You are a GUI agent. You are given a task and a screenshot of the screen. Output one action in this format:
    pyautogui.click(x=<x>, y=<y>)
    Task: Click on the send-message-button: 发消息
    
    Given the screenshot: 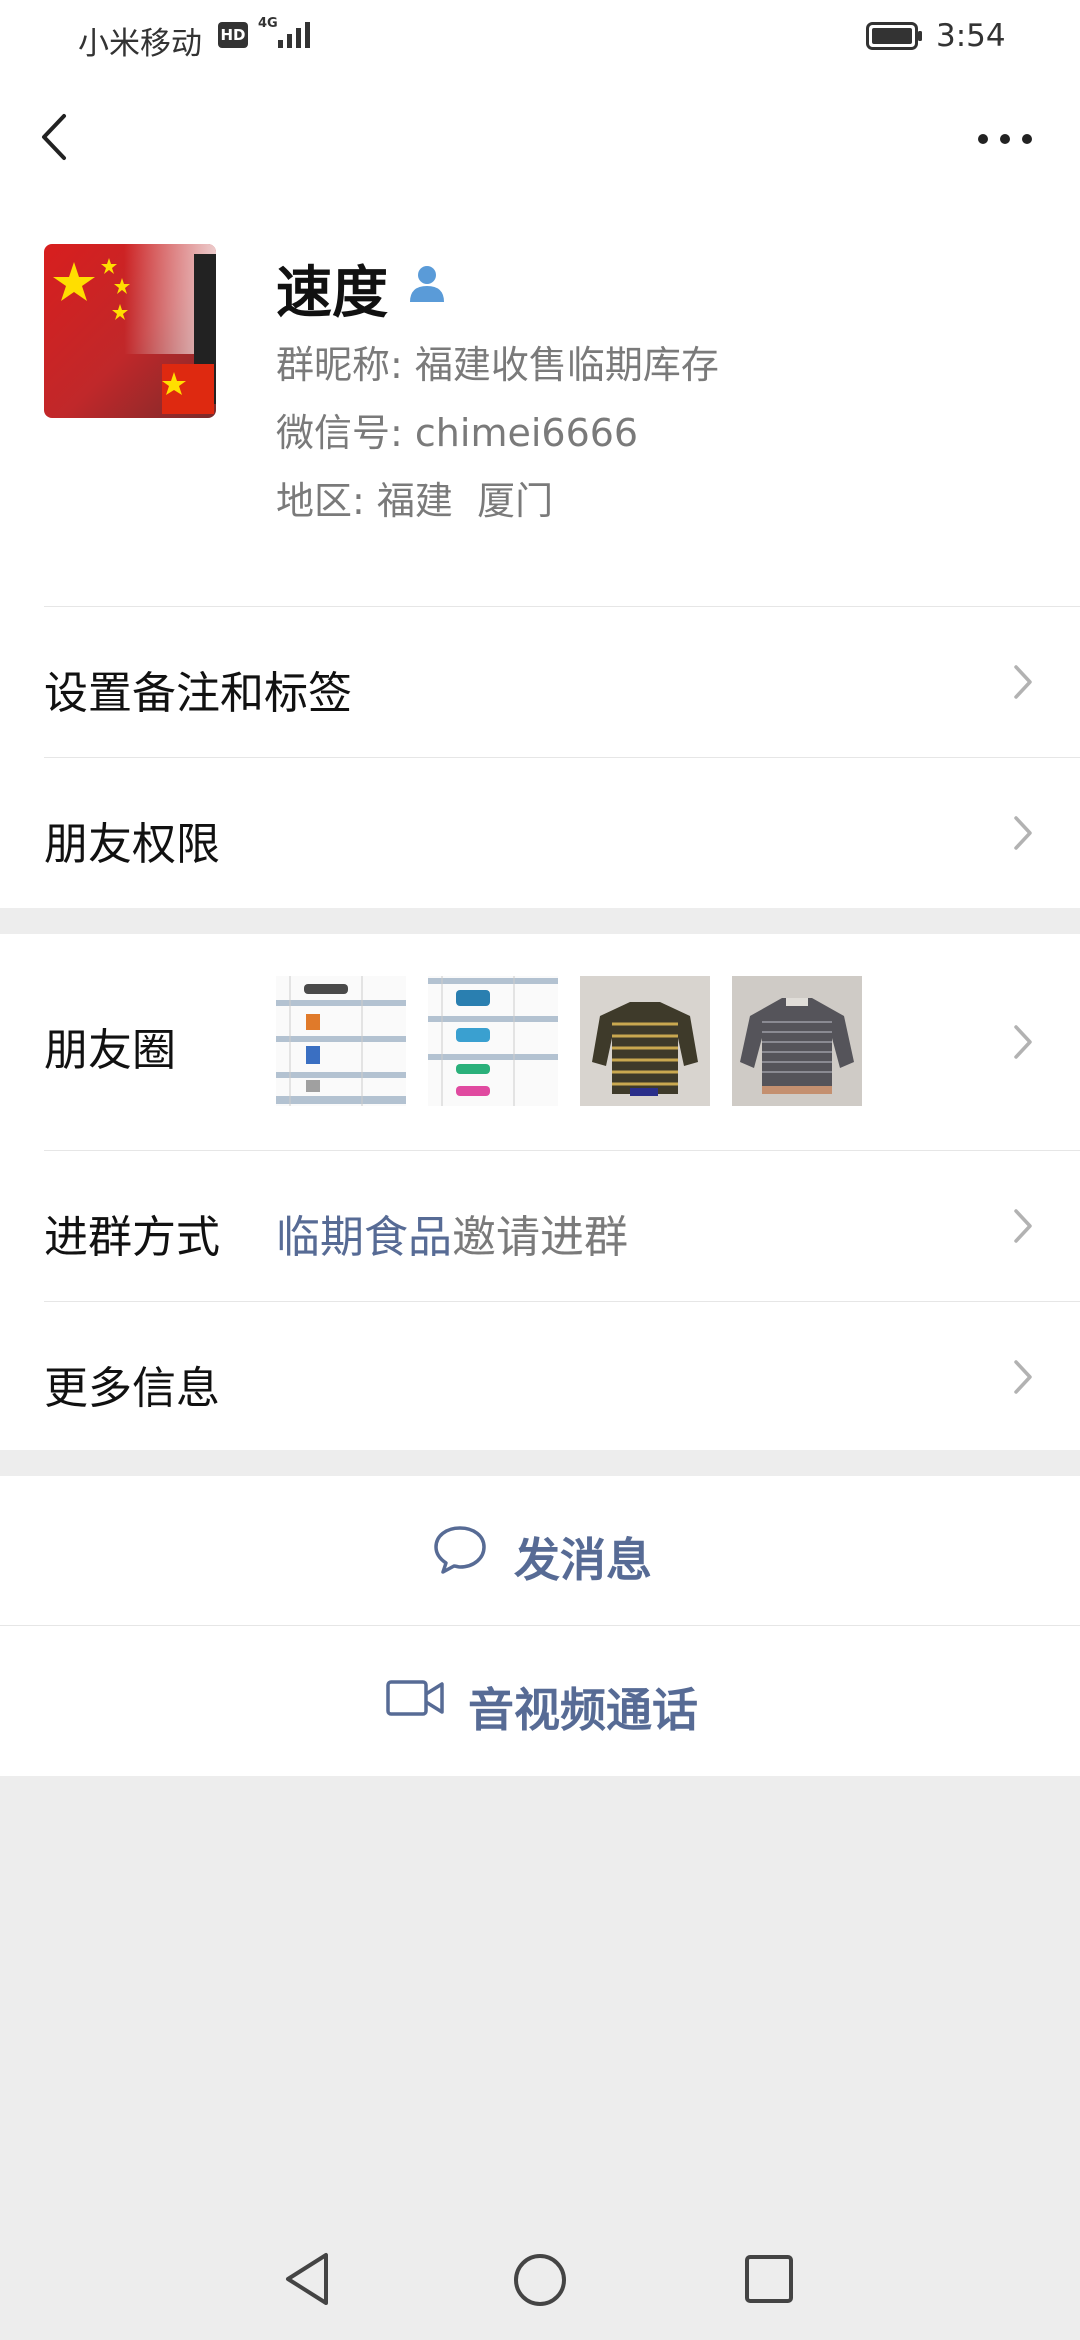 What is the action you would take?
    pyautogui.click(x=540, y=1550)
    